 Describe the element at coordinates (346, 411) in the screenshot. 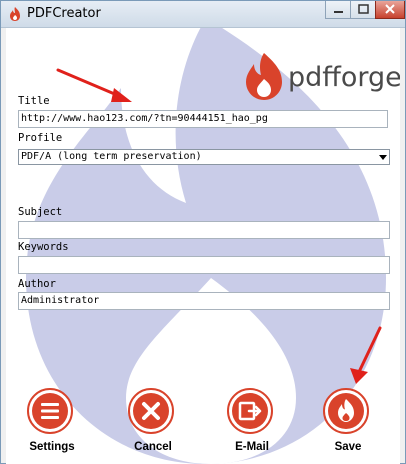

I see `save-icon` at that location.